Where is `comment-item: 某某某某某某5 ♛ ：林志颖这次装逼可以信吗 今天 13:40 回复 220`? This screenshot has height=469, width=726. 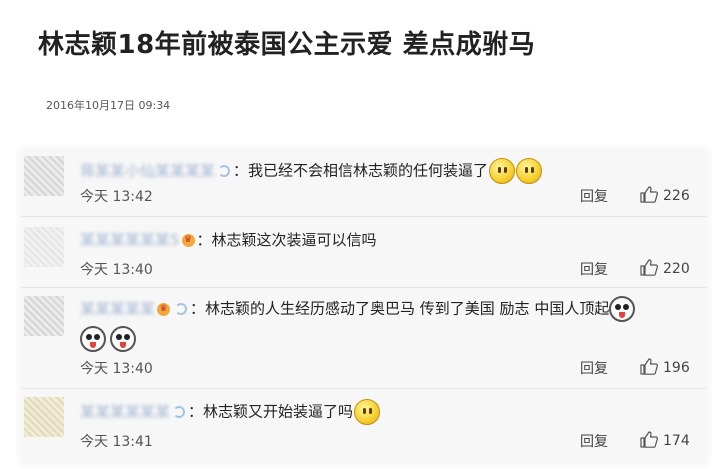
comment-item: 某某某某某某5 ♛ ：林志颖这次装逼可以信吗 今天 13:40 回复 220 is located at coordinates (364, 252).